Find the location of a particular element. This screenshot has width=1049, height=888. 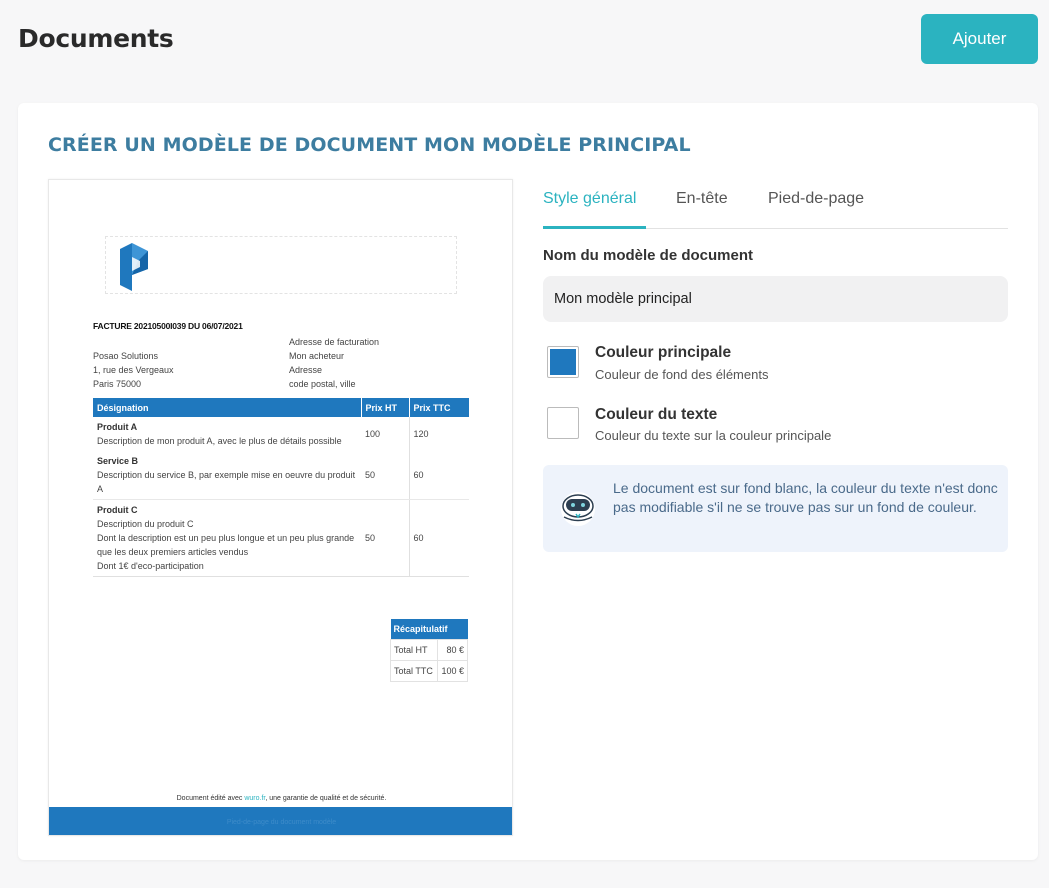

page-title: Documents is located at coordinates (96, 38).